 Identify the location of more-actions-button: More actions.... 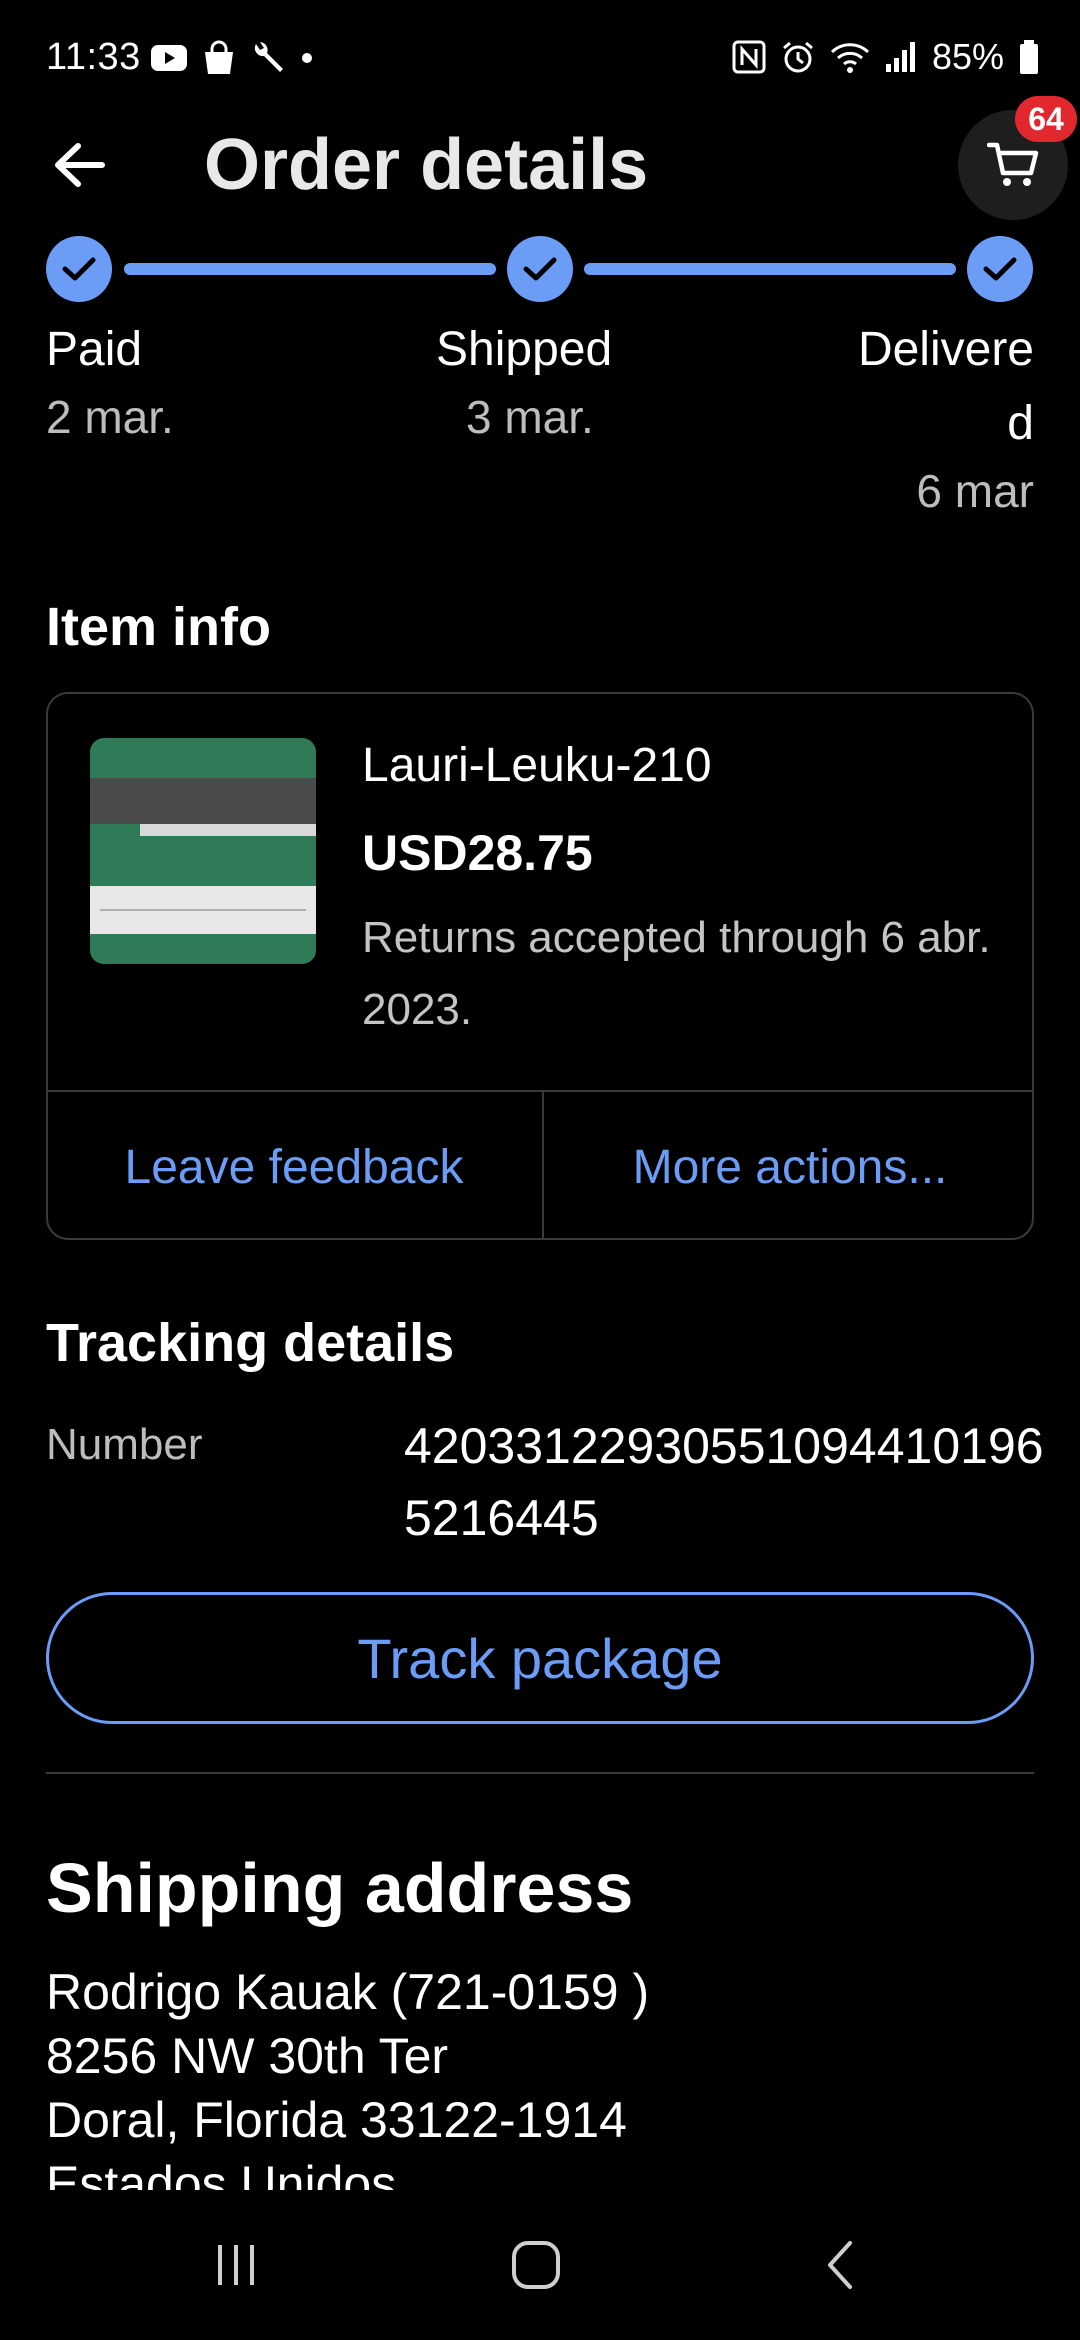
(788, 1165).